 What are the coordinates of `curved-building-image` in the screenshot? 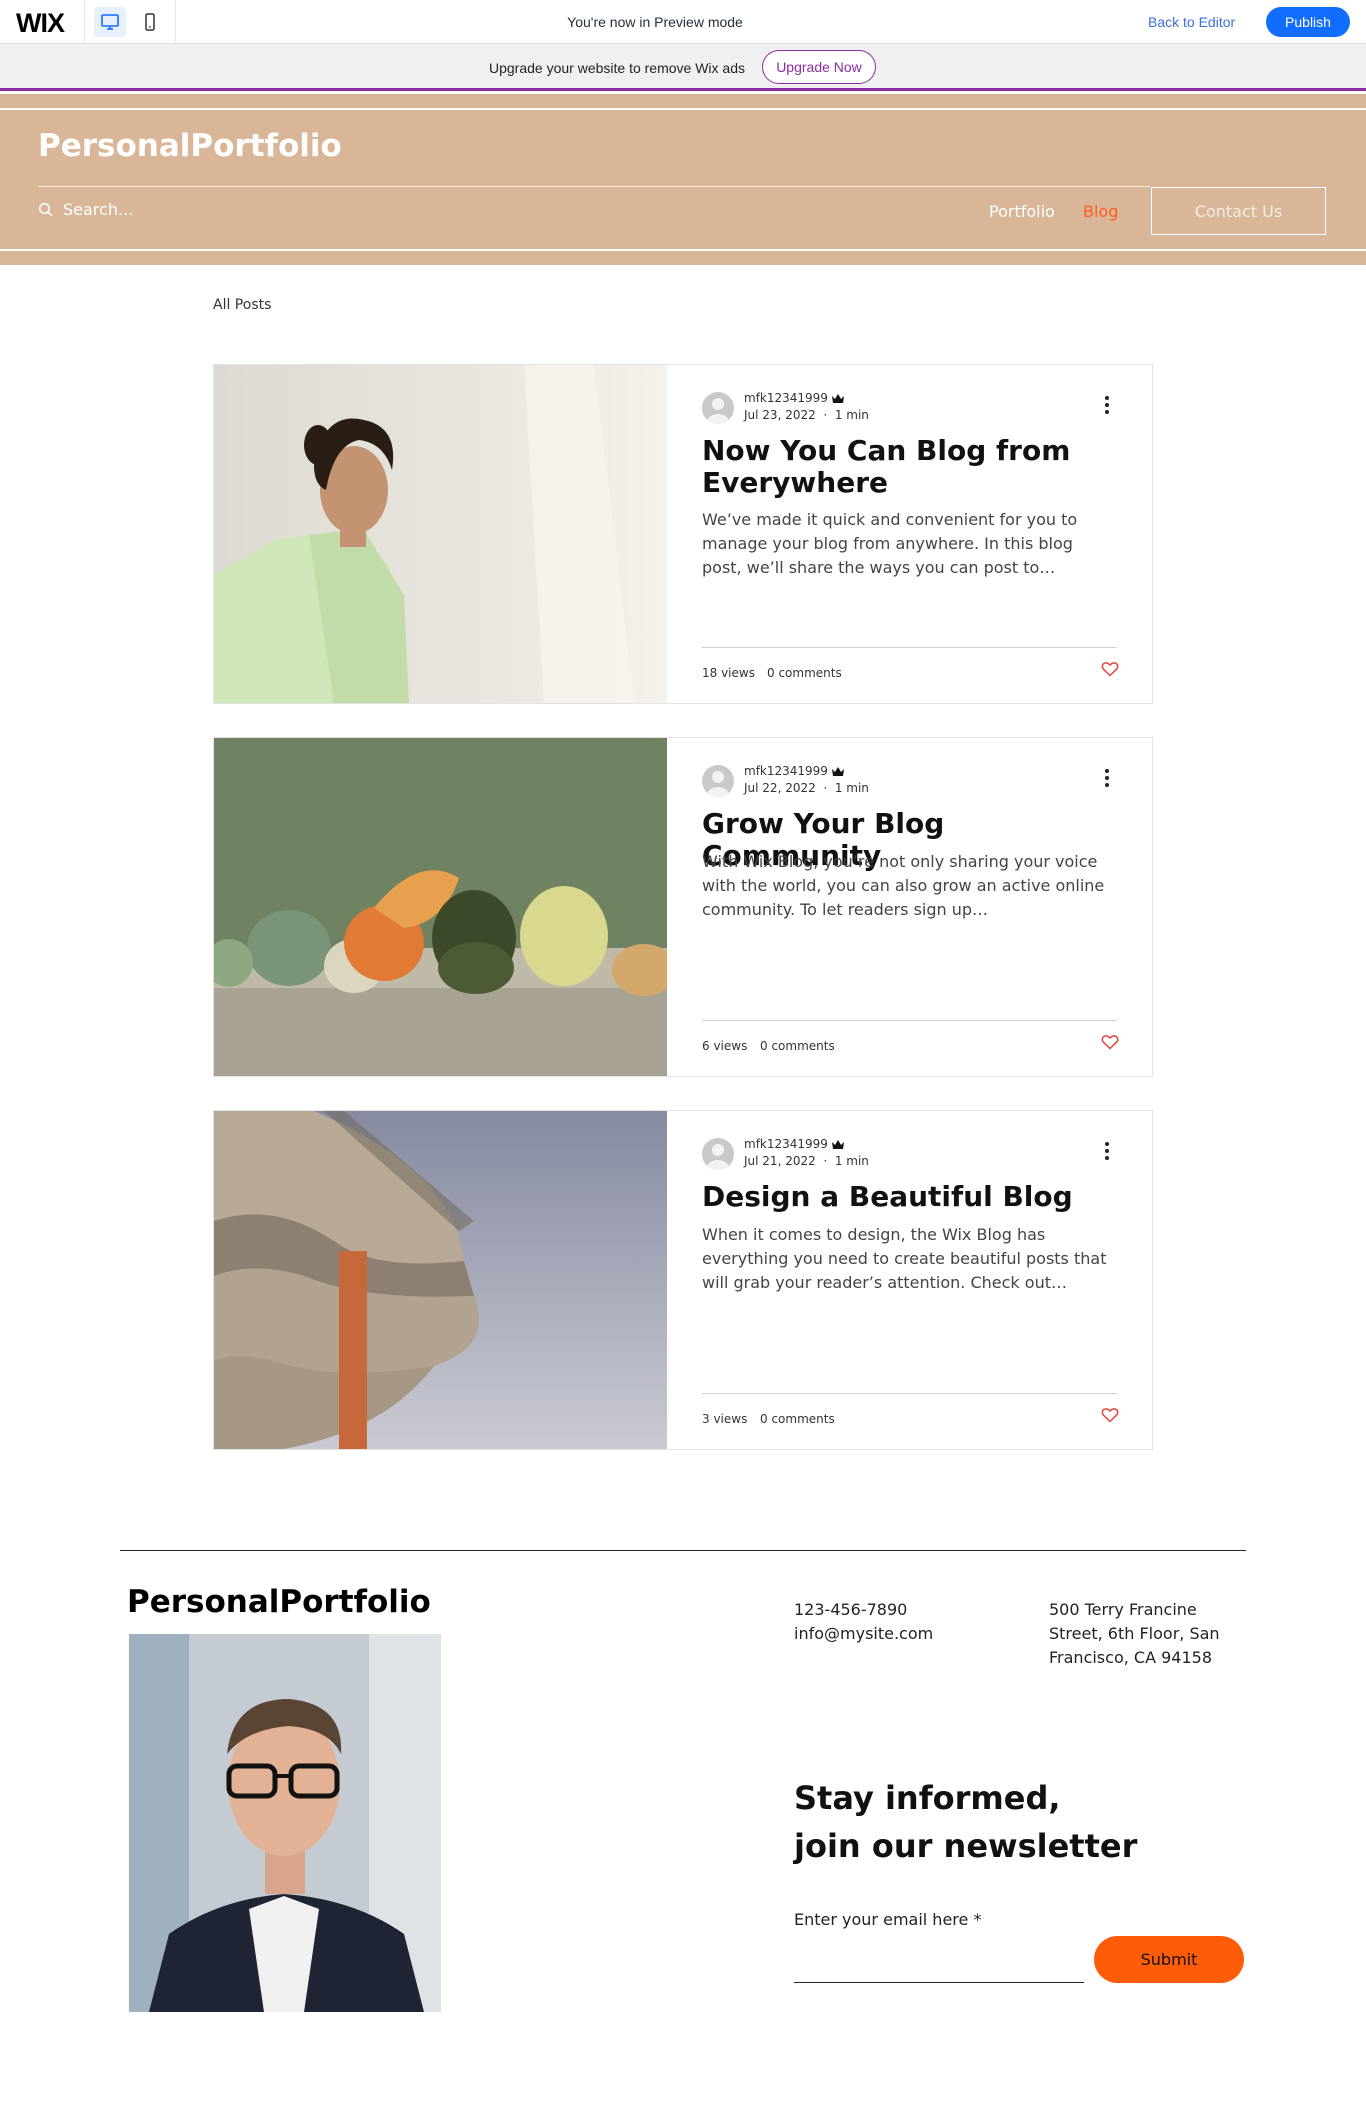 It's located at (440, 1280).